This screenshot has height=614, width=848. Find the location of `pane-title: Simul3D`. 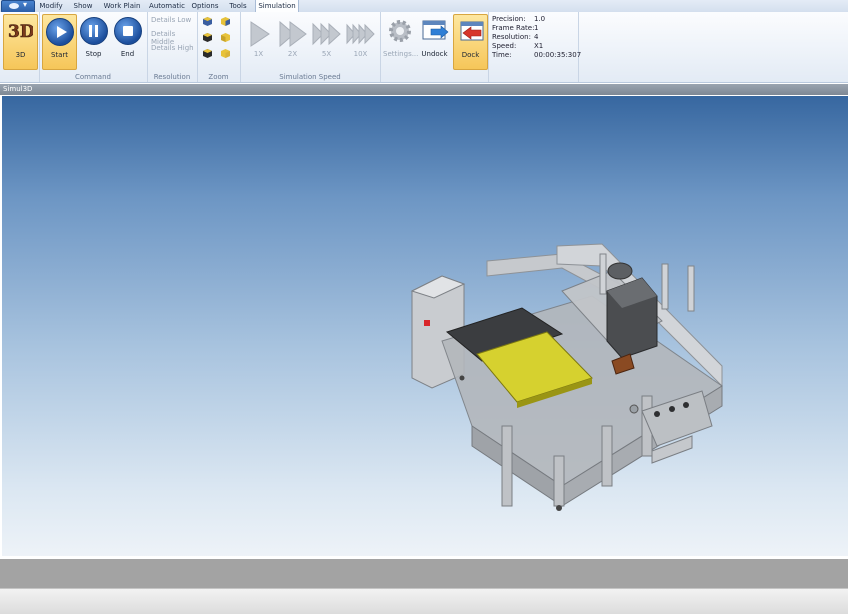

pane-title: Simul3D is located at coordinates (18, 89).